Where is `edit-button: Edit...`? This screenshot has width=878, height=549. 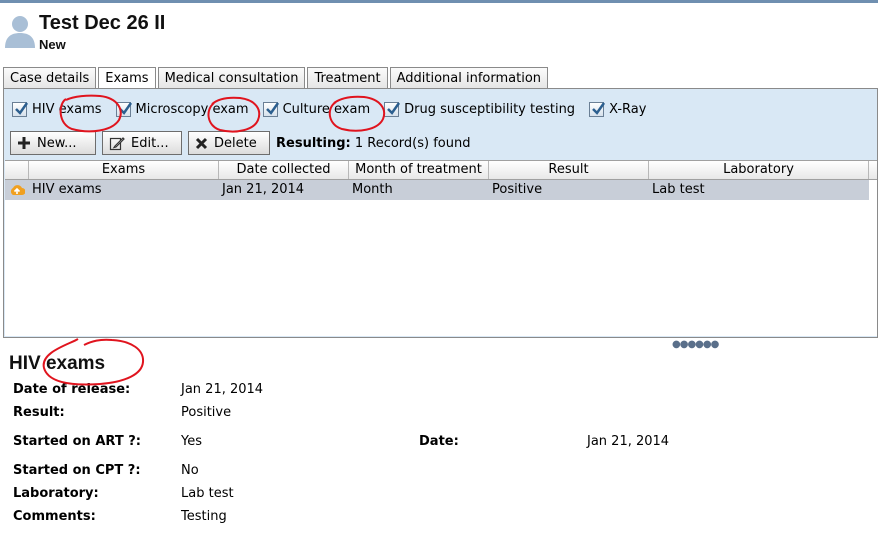 edit-button: Edit... is located at coordinates (142, 143).